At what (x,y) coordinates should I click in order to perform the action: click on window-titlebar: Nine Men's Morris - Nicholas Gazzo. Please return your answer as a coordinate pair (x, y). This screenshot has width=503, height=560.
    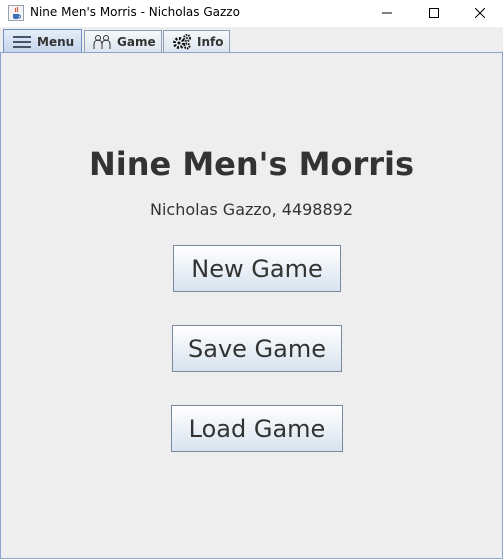
    Looking at the image, I should click on (251, 13).